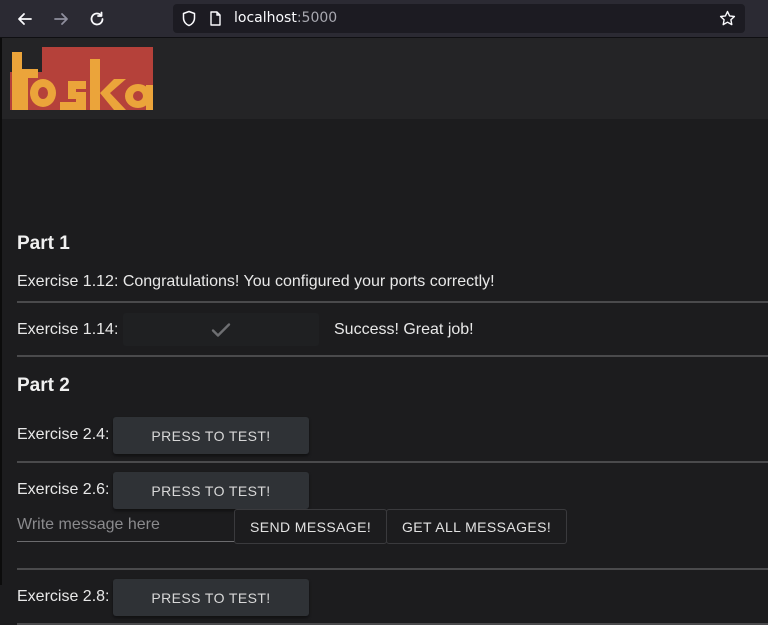  I want to click on exercise-1-14-status: Success! Great job!, so click(404, 329).